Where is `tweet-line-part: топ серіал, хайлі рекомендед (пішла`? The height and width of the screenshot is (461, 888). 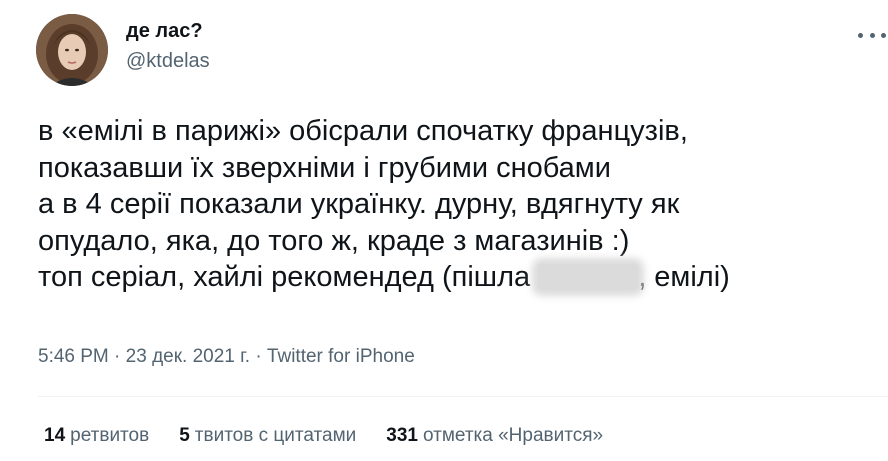 tweet-line-part: топ серіал, хайлі рекомендед (пішла is located at coordinates (284, 277).